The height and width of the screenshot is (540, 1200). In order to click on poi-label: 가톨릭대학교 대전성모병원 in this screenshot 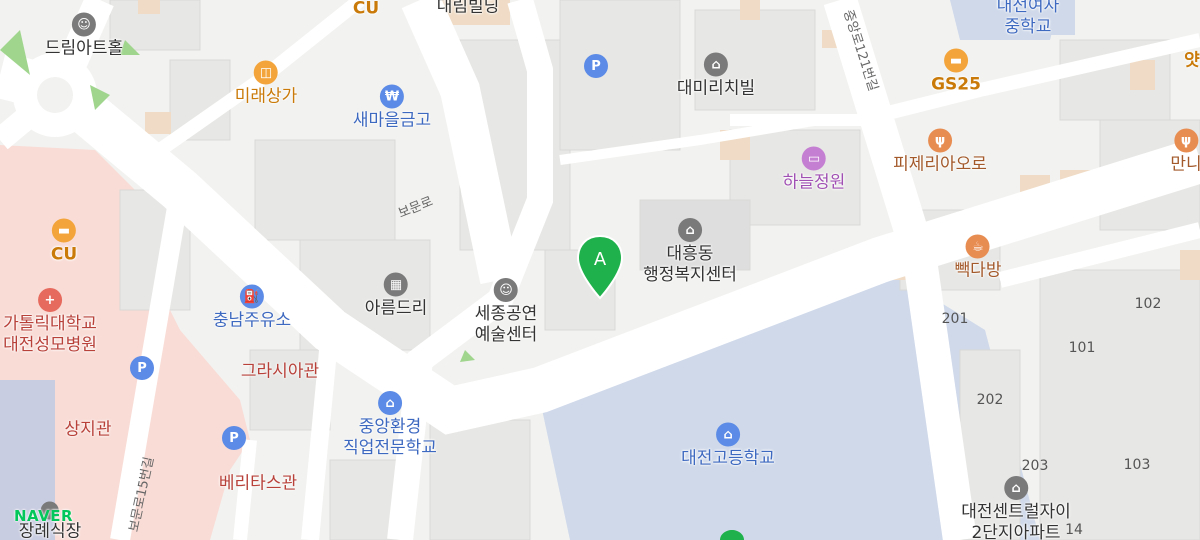, I will do `click(50, 334)`.